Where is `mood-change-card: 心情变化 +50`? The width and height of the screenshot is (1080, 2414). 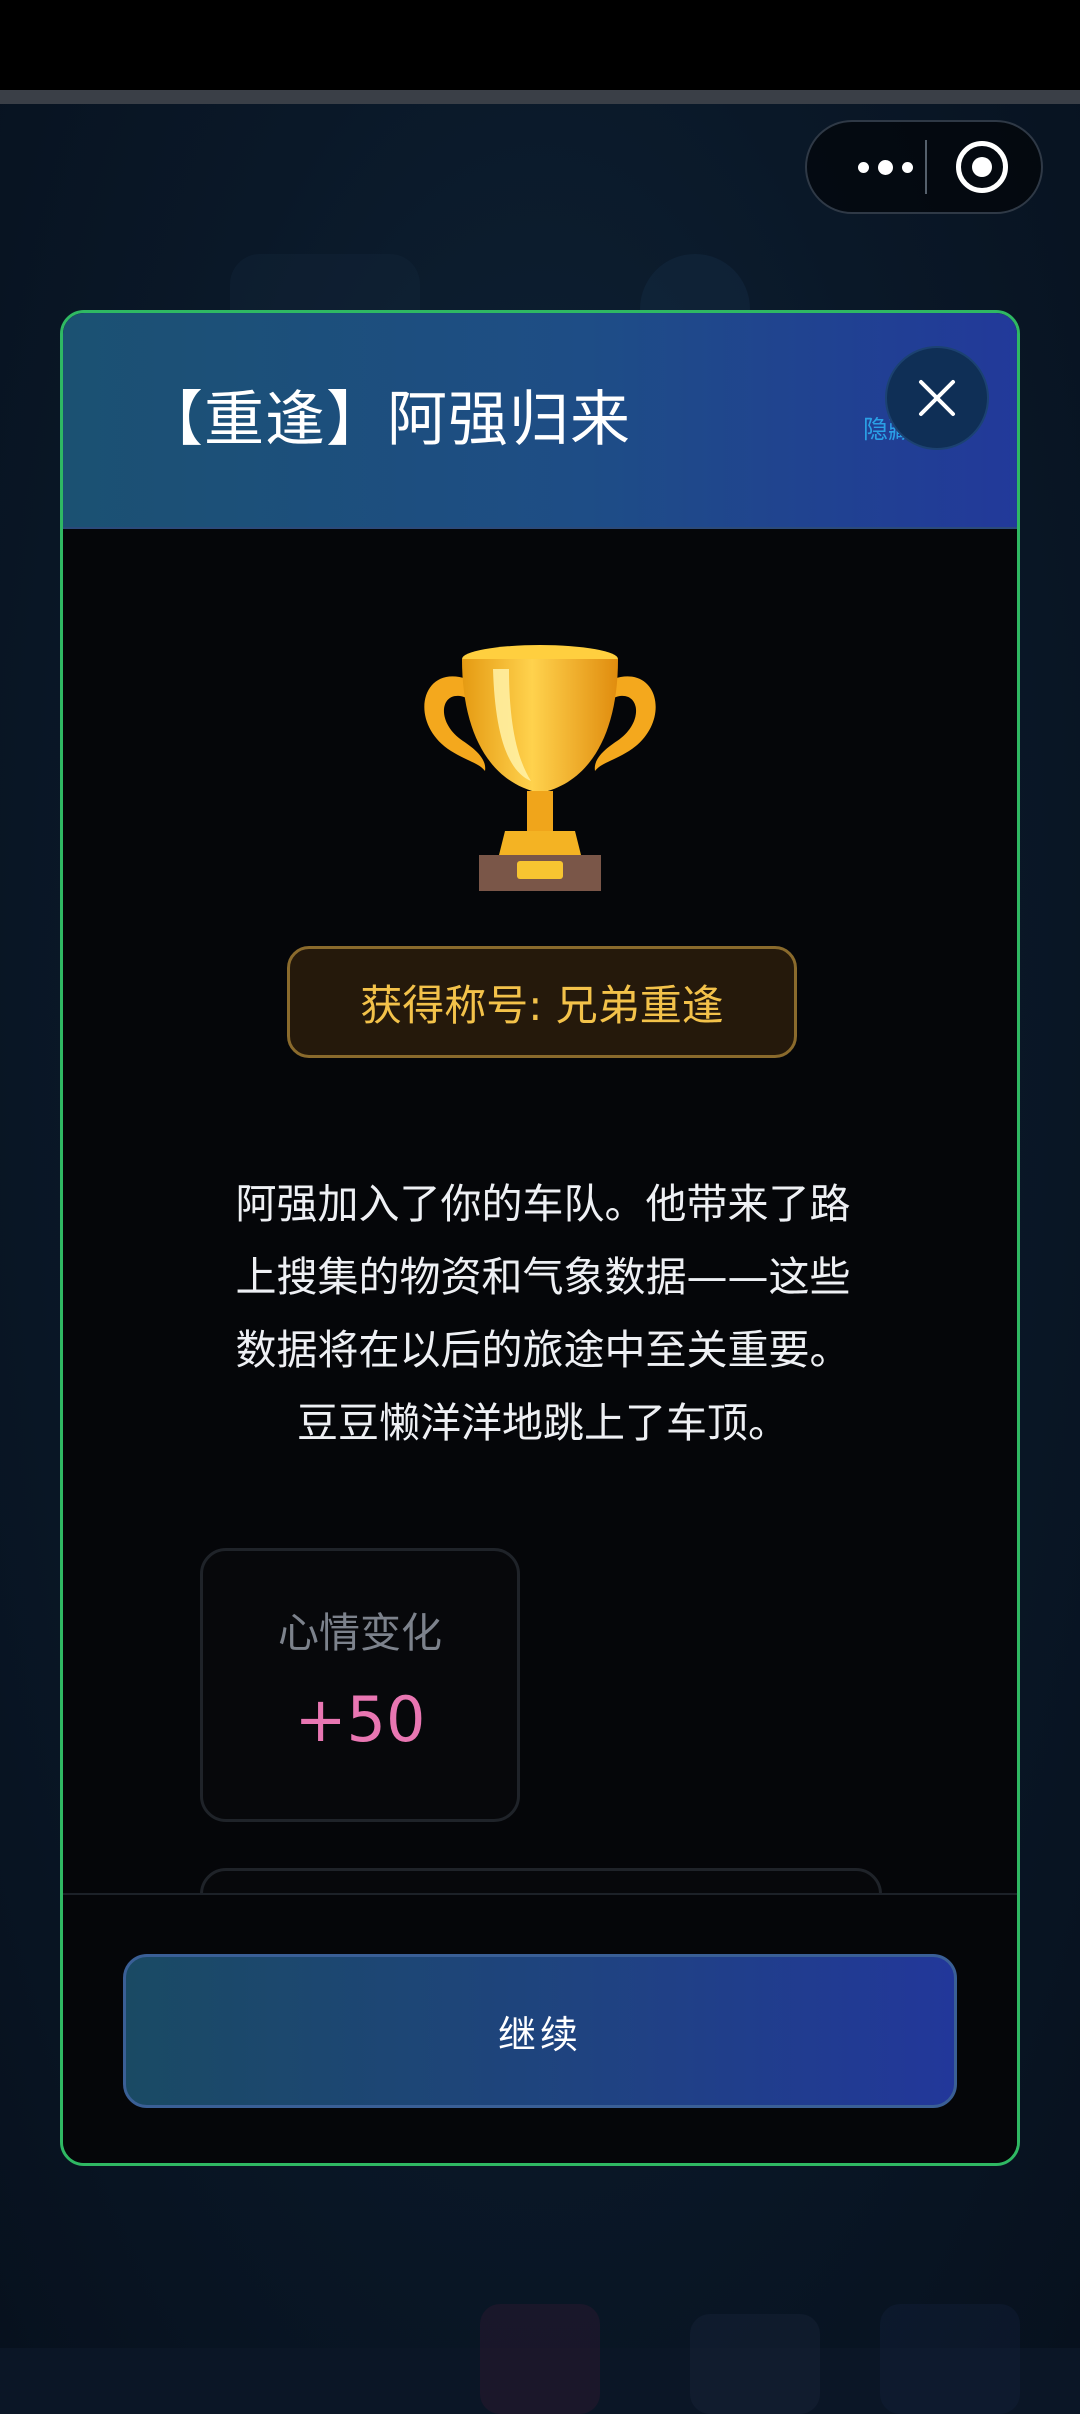 mood-change-card: 心情变化 +50 is located at coordinates (360, 1685).